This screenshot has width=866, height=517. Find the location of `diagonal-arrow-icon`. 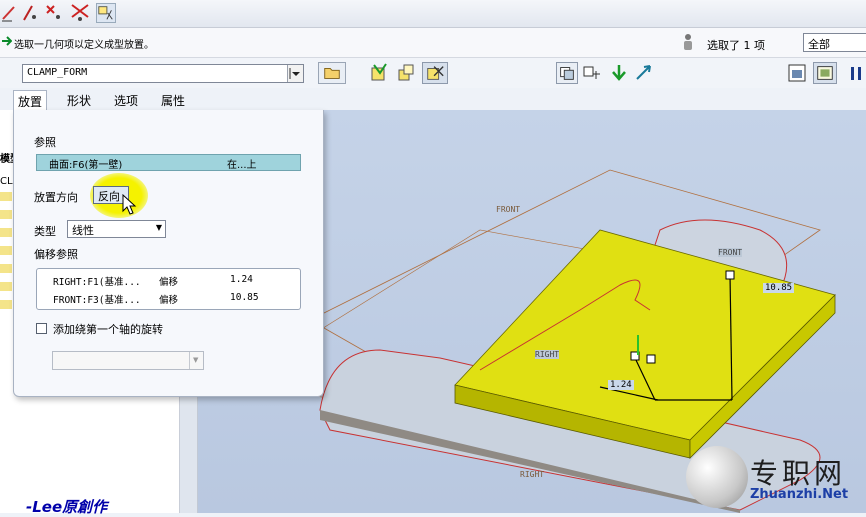

diagonal-arrow-icon is located at coordinates (644, 73).